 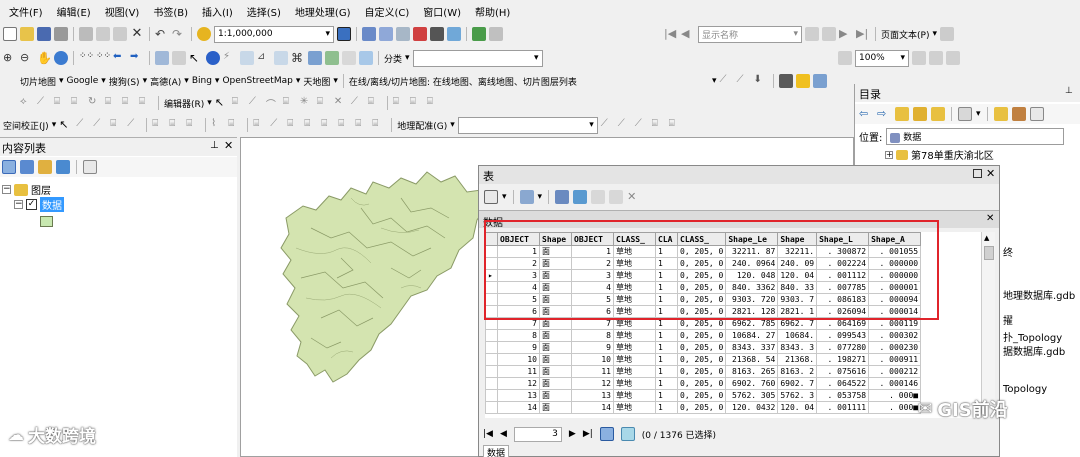 I want to click on table-cell: . 086183, so click(x=843, y=299).